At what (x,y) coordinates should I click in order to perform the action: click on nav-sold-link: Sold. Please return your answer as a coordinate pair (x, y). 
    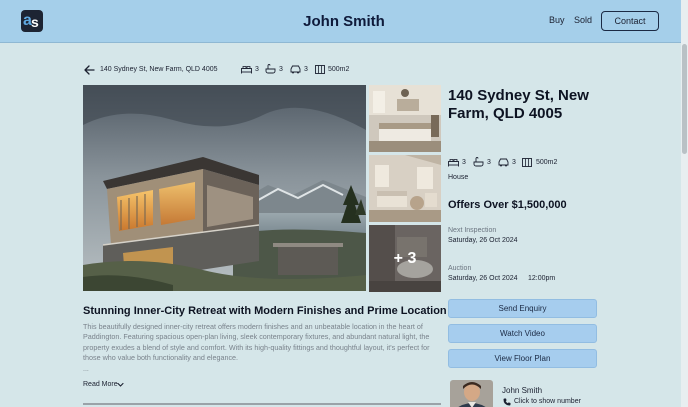
    Looking at the image, I should click on (583, 20).